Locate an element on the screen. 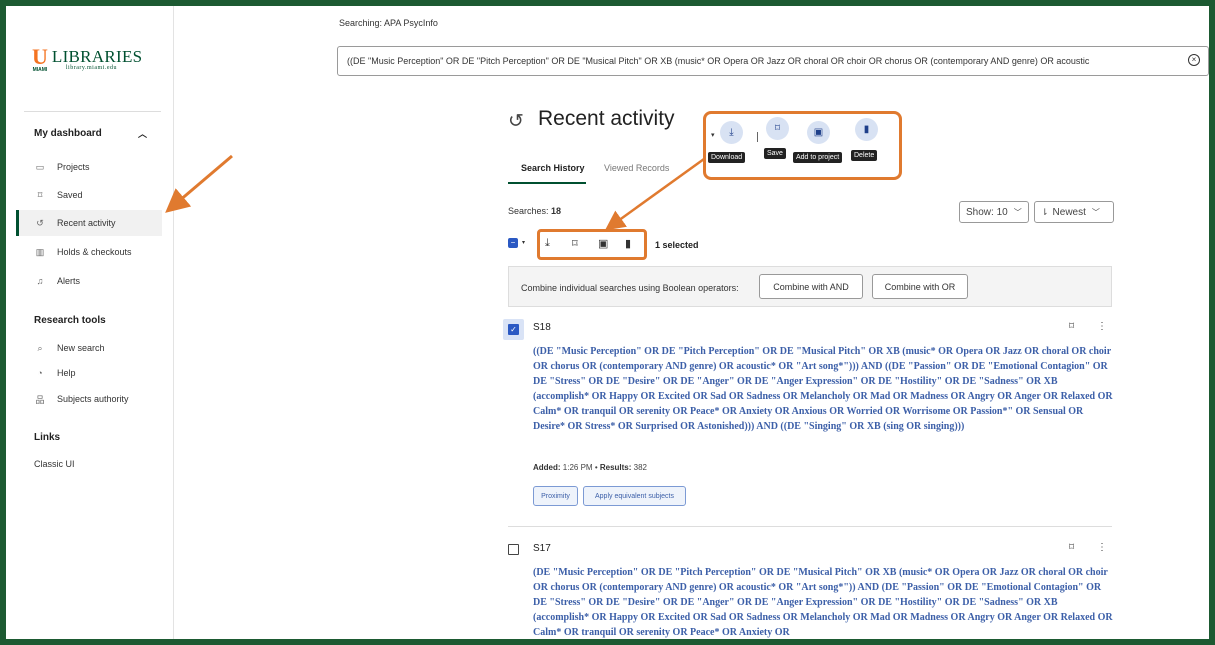 Image resolution: width=1215 pixels, height=645 pixels. download-tooltip: Download is located at coordinates (727, 157).